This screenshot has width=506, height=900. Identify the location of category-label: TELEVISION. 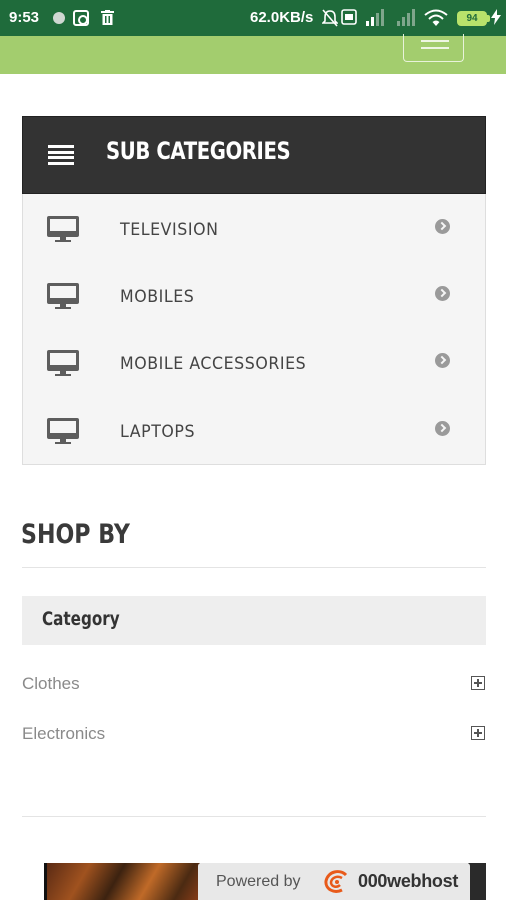
(169, 230).